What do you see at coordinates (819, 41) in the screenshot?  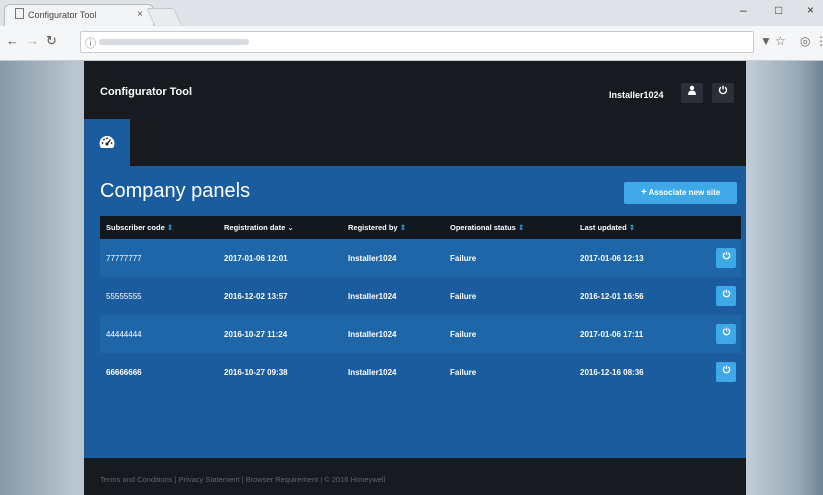 I see `menu-icon: ⋮` at bounding box center [819, 41].